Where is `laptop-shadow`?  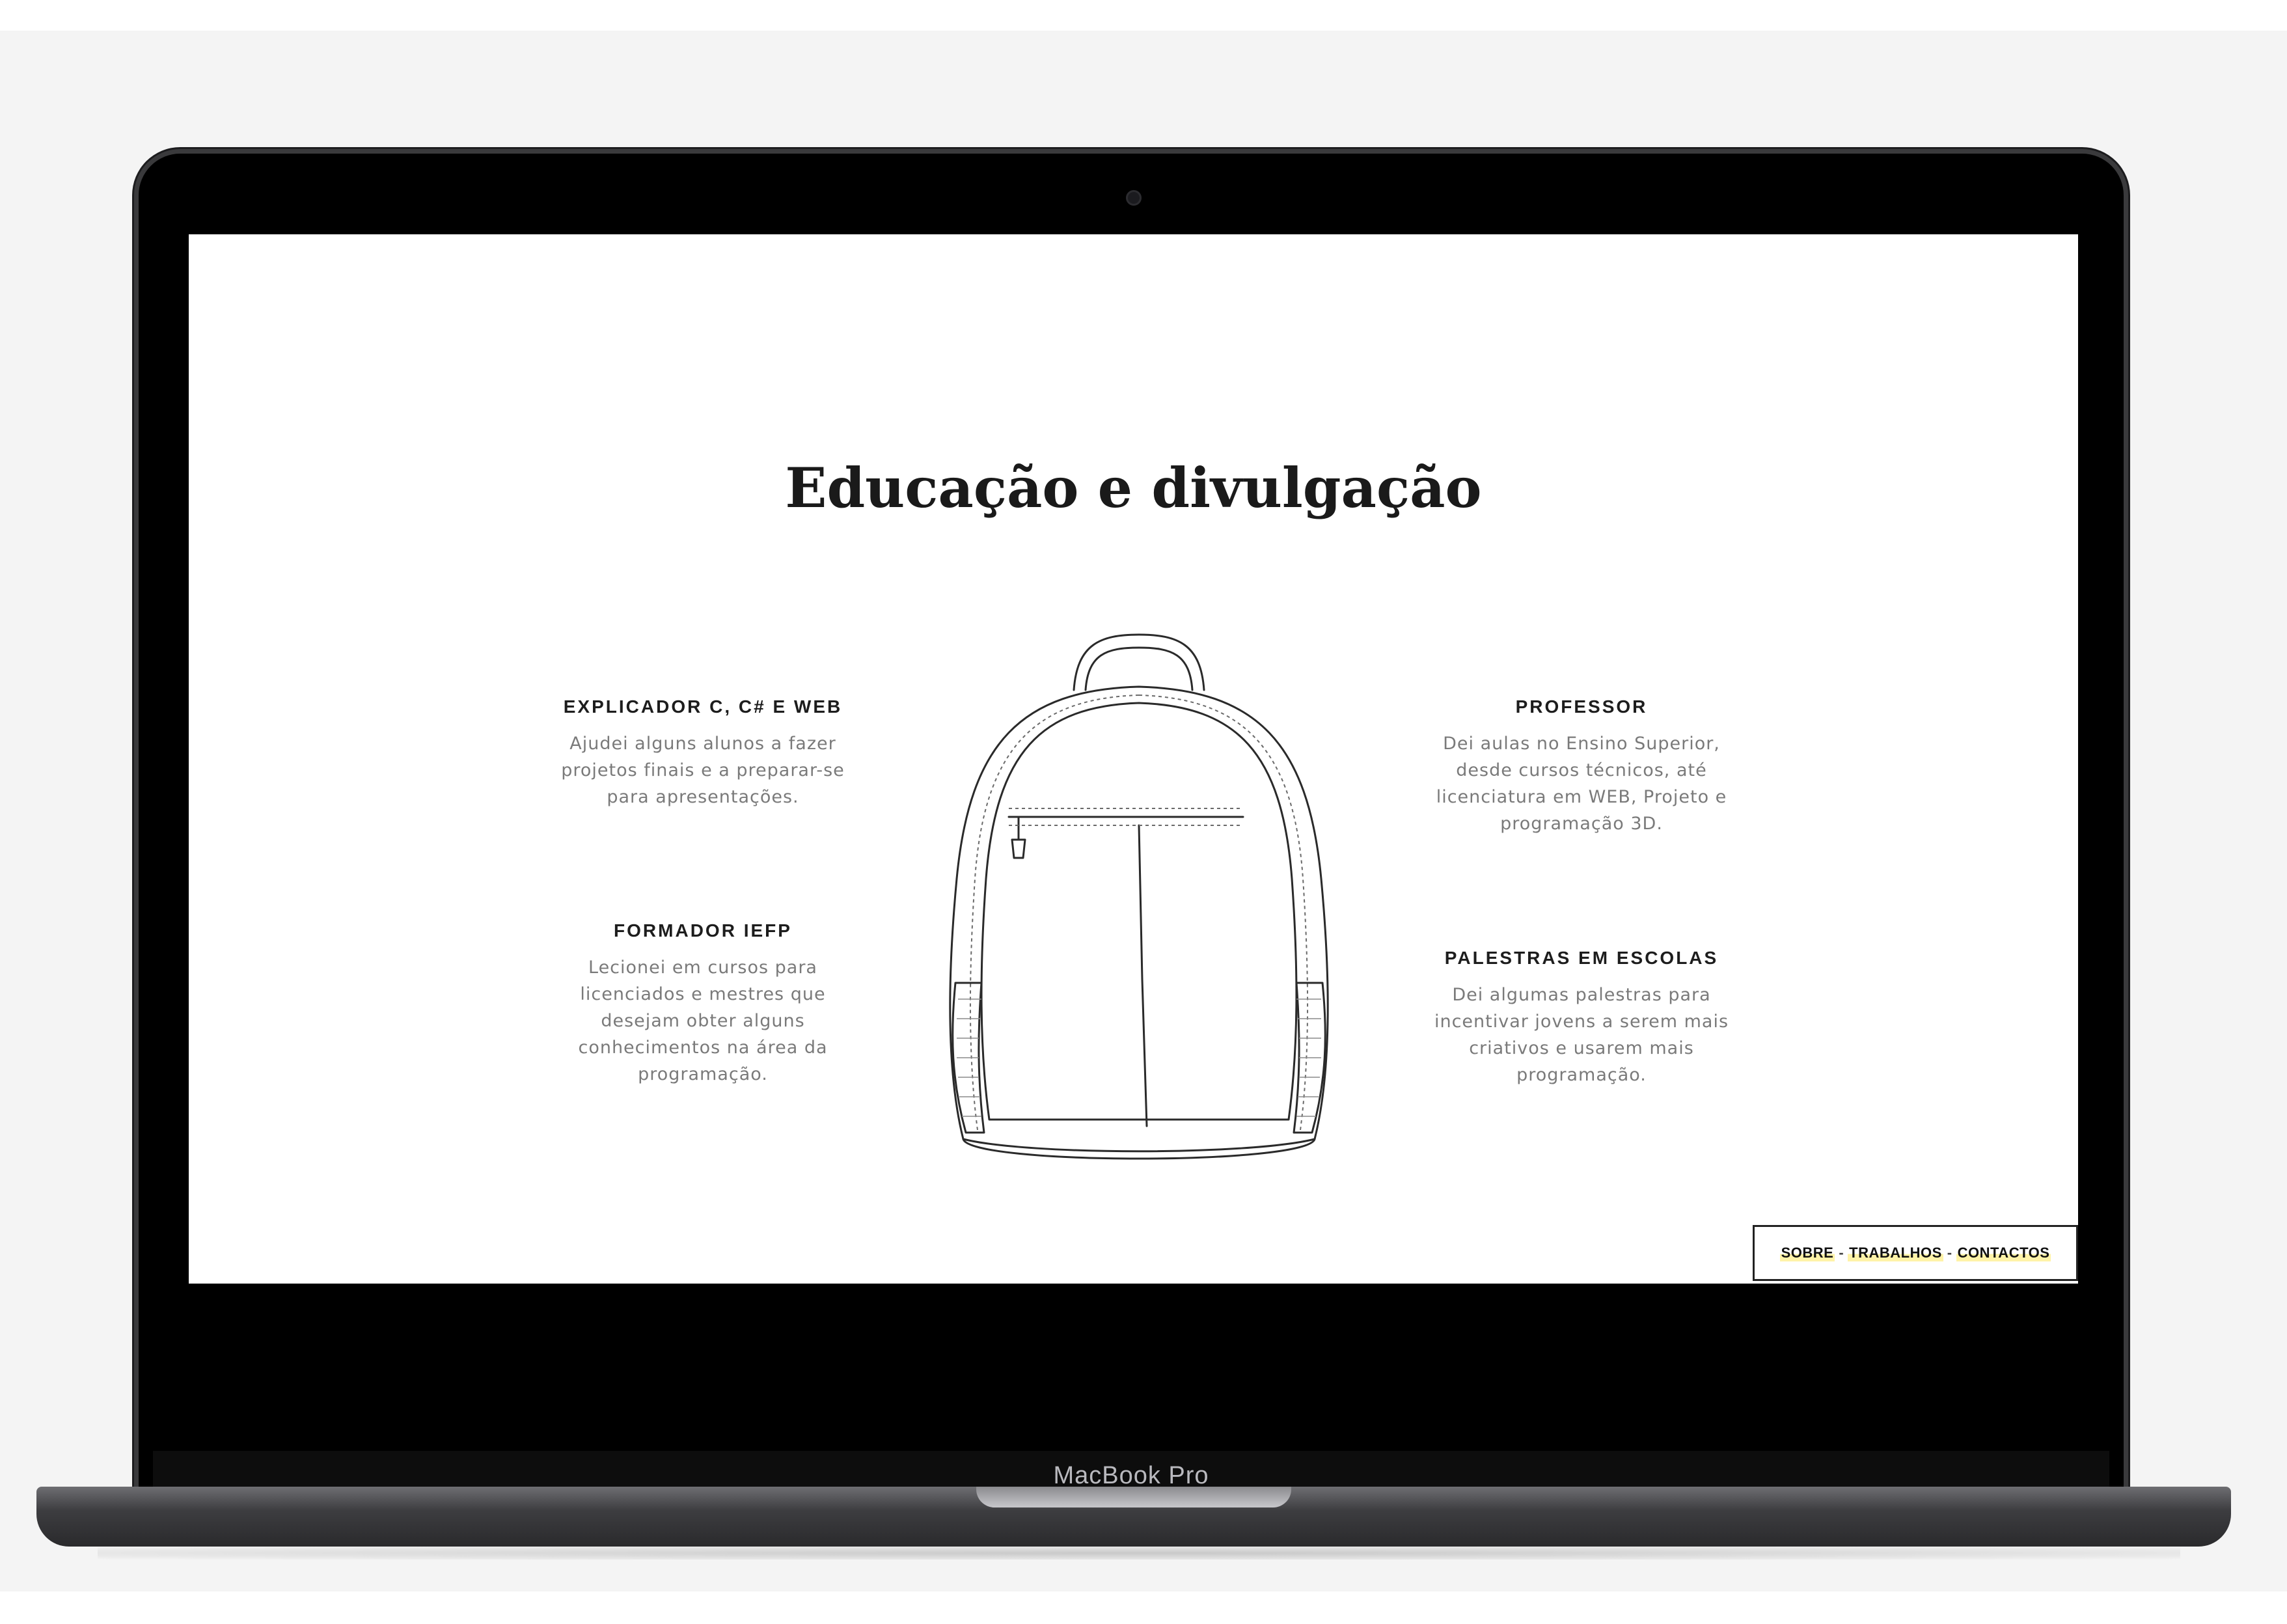
laptop-shadow is located at coordinates (1139, 1553).